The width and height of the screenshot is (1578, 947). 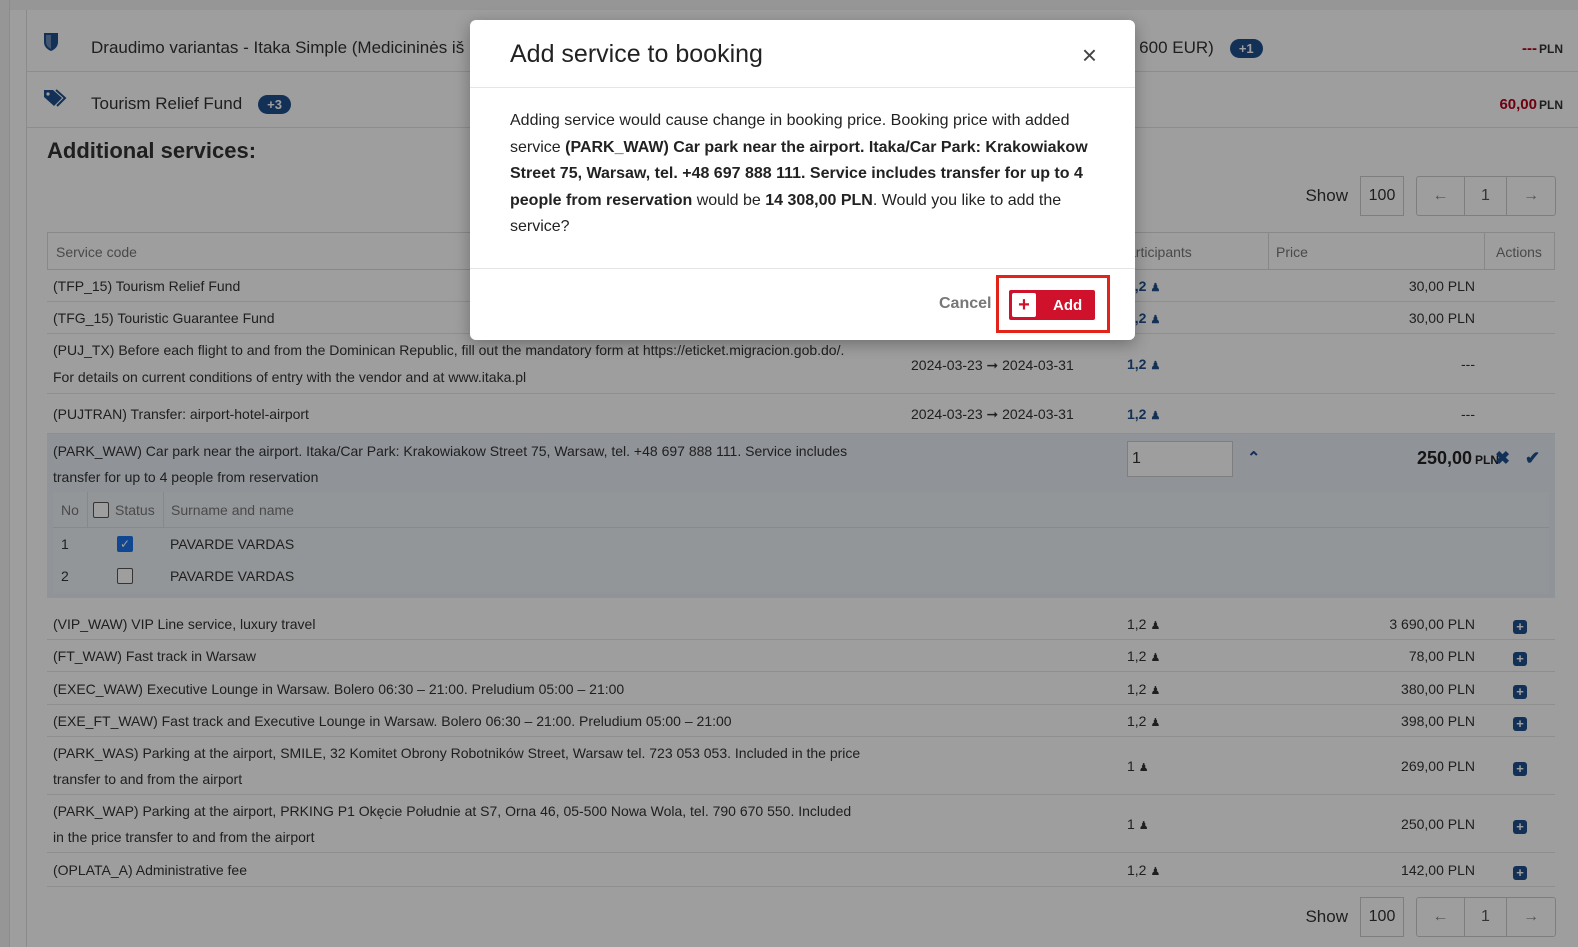 What do you see at coordinates (636, 54) in the screenshot?
I see `dialog-title: Add service to booking` at bounding box center [636, 54].